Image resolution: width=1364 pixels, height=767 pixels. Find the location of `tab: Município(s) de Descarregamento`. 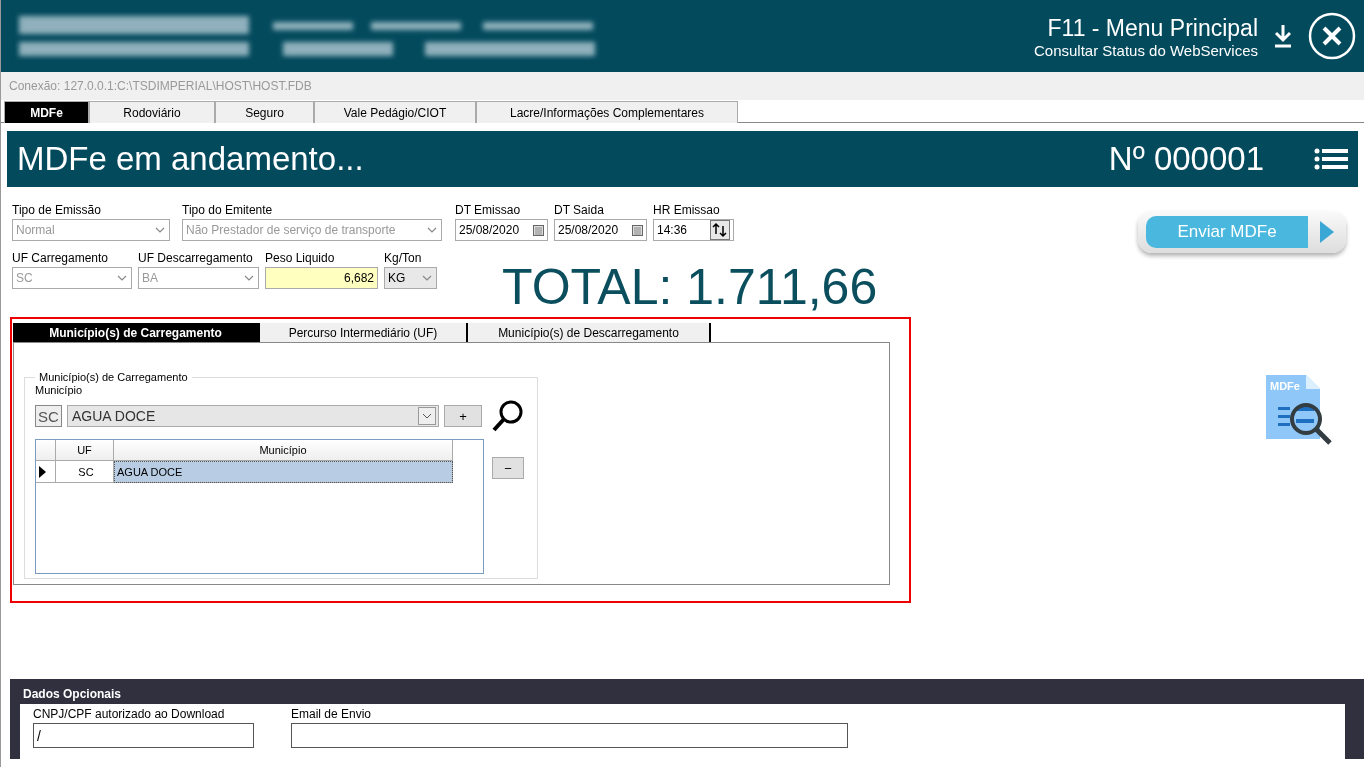

tab: Município(s) de Descarregamento is located at coordinates (589, 332).